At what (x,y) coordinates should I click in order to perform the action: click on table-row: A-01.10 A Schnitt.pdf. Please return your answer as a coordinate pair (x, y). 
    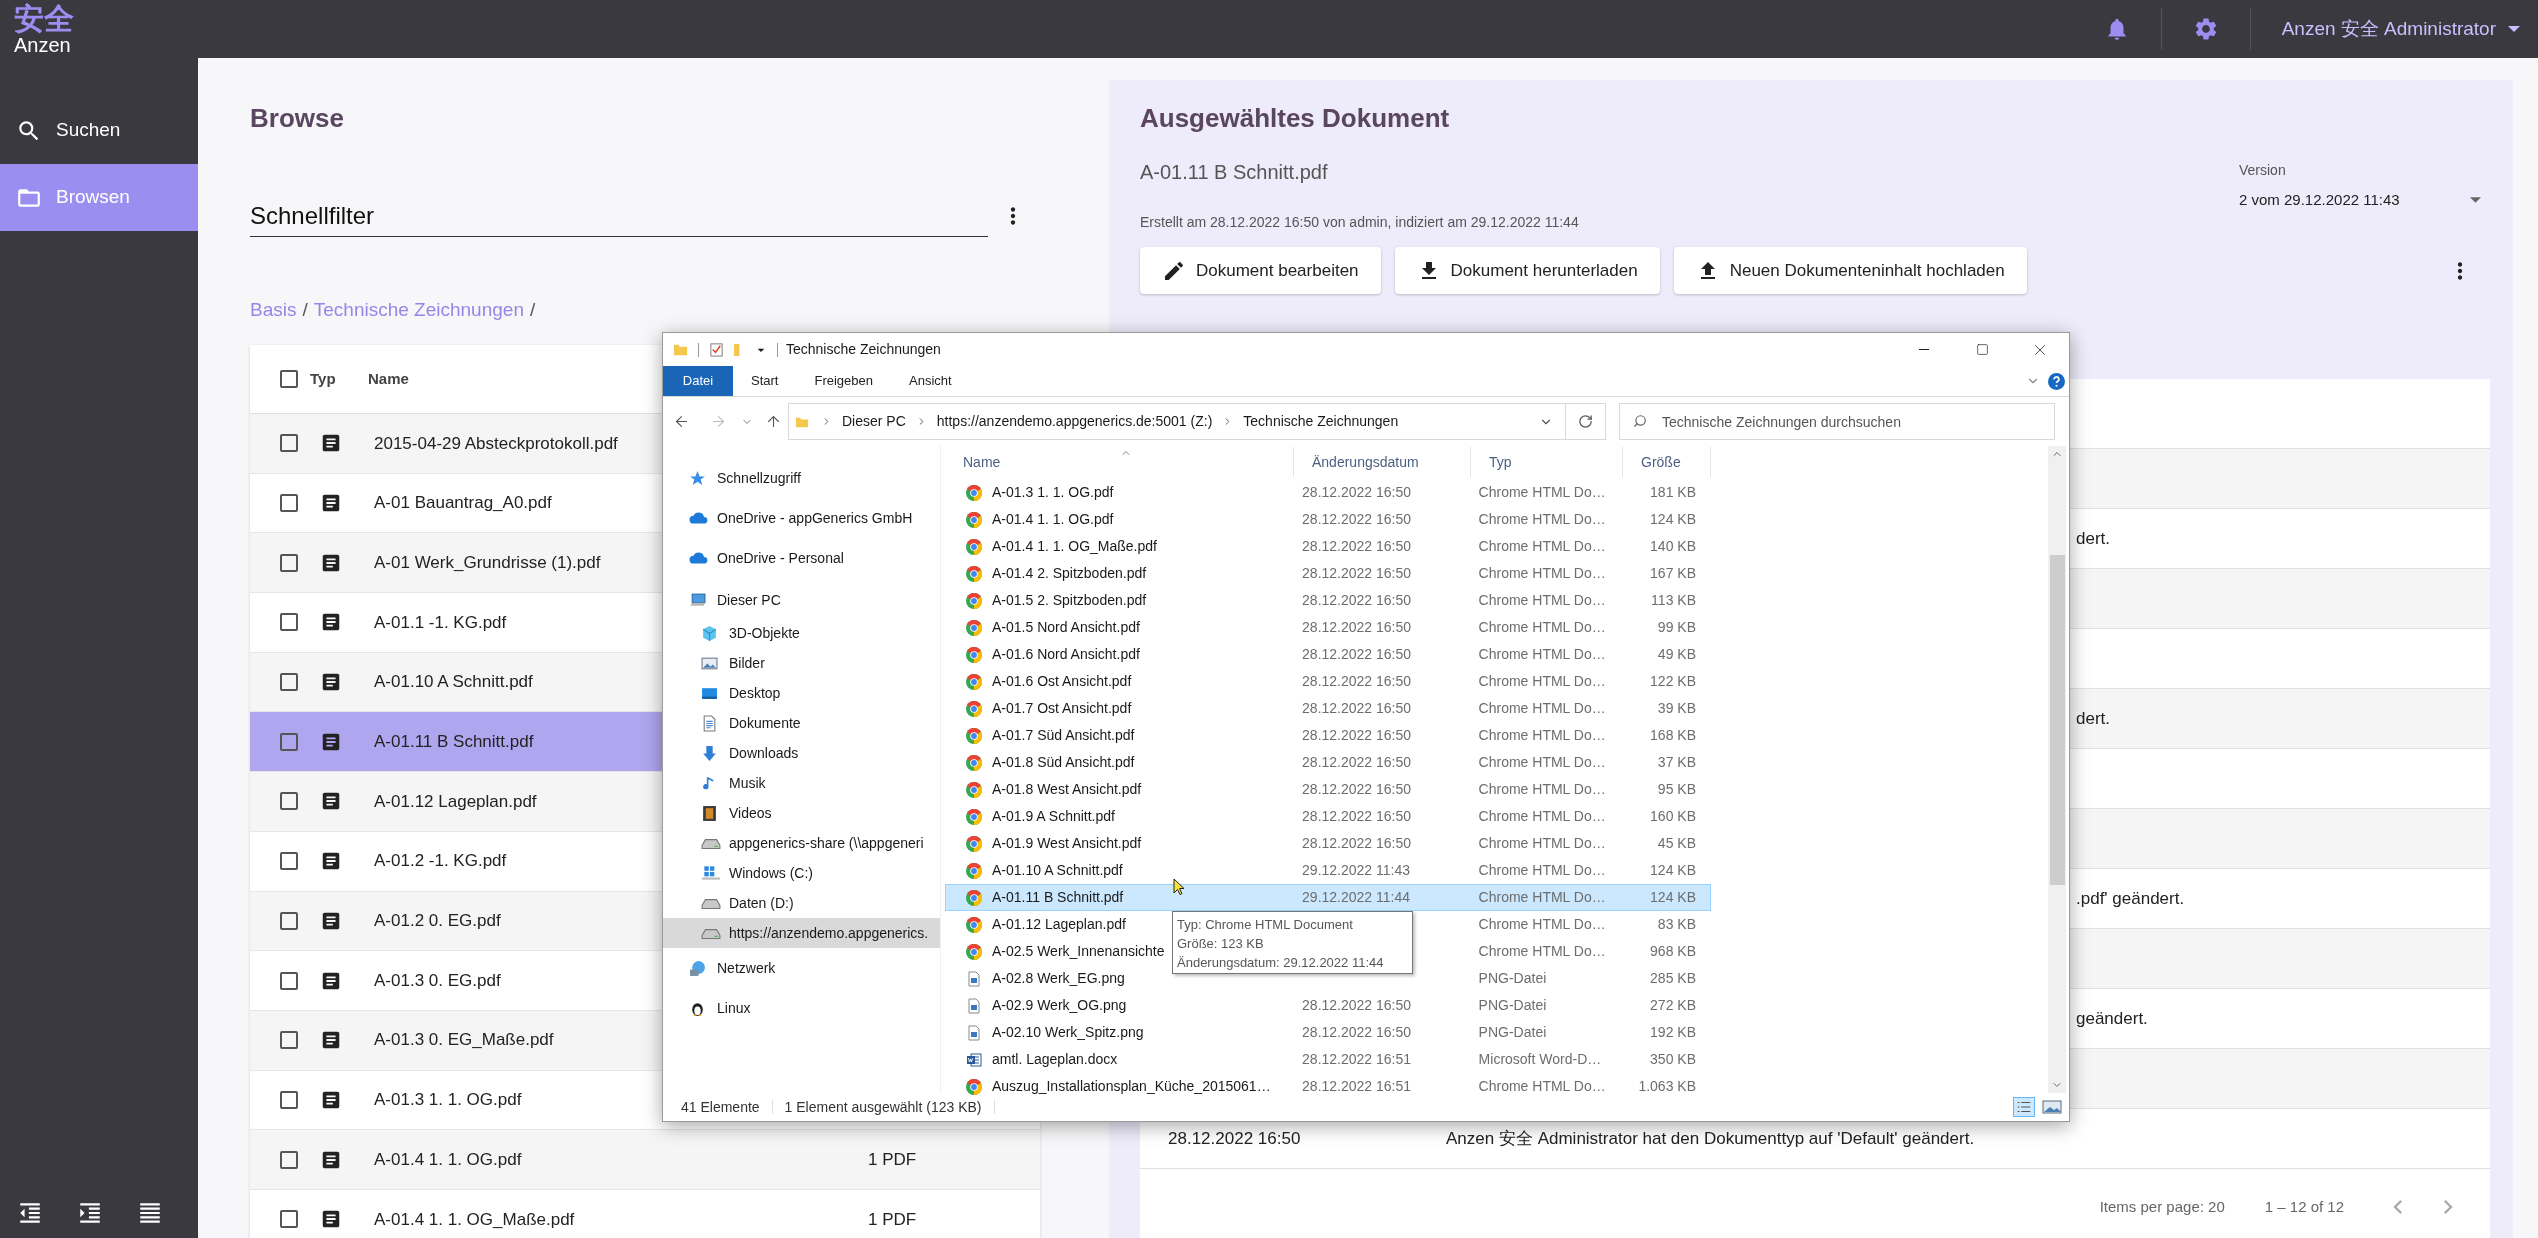
    Looking at the image, I should click on (455, 682).